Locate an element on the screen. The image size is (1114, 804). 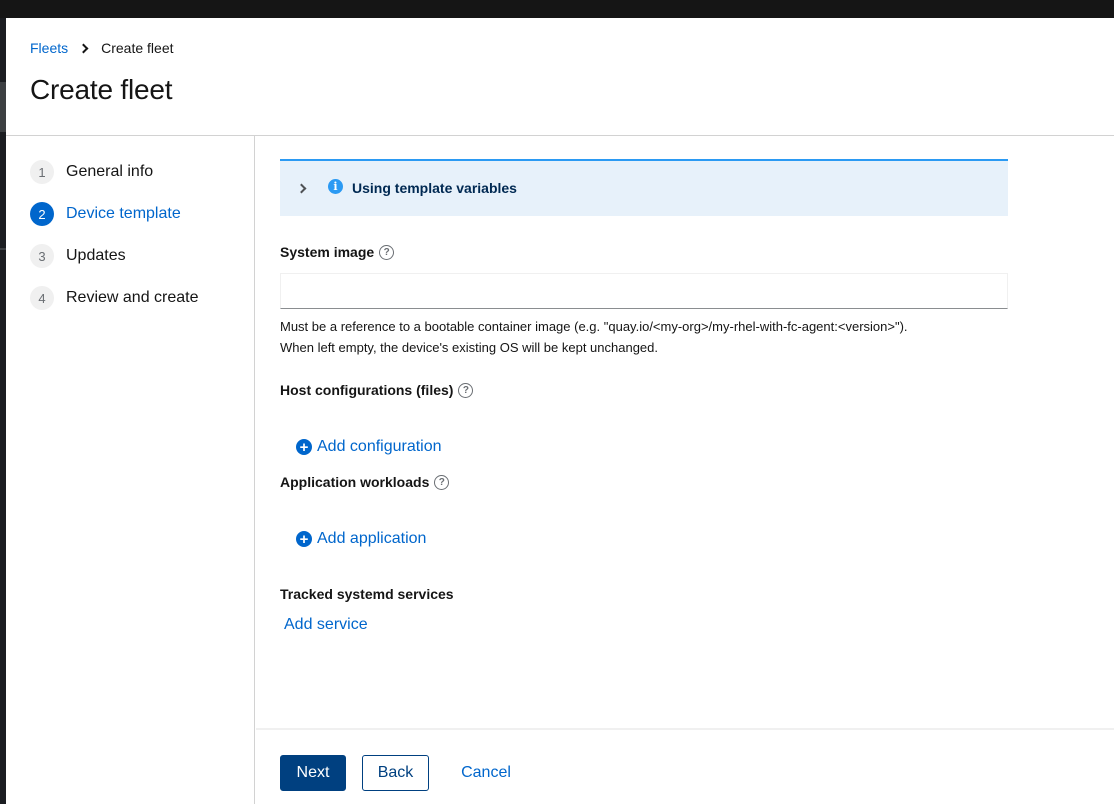
wizard-step-device-template: 2 Device template is located at coordinates (105, 214).